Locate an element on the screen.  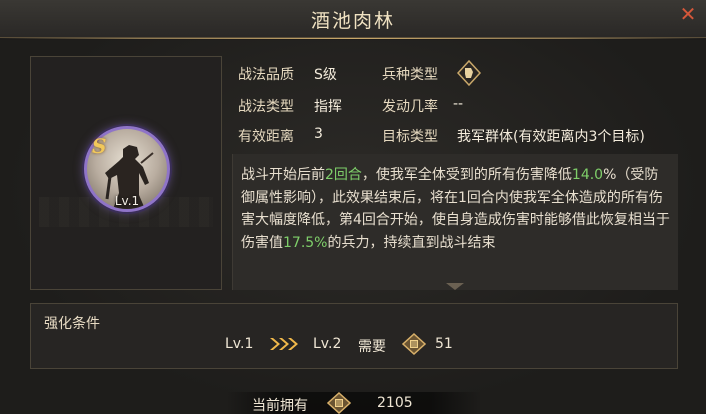
skill-level-badge: Lv.1 is located at coordinates (127, 201).